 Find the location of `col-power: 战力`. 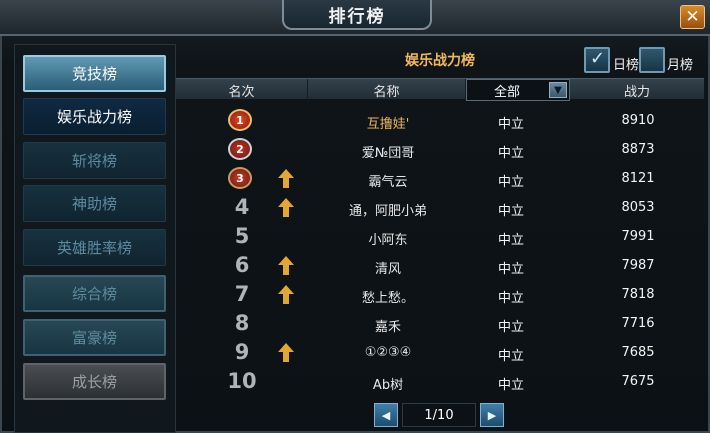

col-power: 战力 is located at coordinates (636, 92).